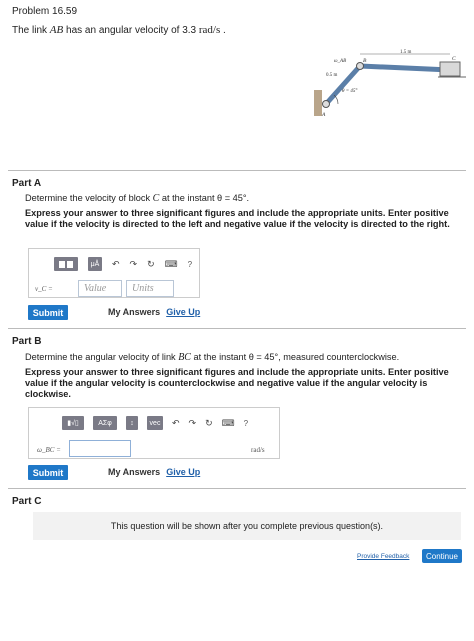 This screenshot has width=474, height=641. What do you see at coordinates (323, 115) in the screenshot?
I see `label-point-a: A` at bounding box center [323, 115].